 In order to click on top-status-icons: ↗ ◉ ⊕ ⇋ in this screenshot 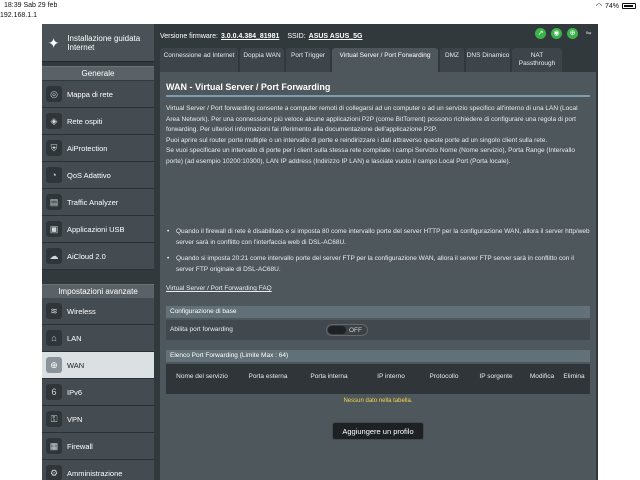, I will do `click(564, 33)`.